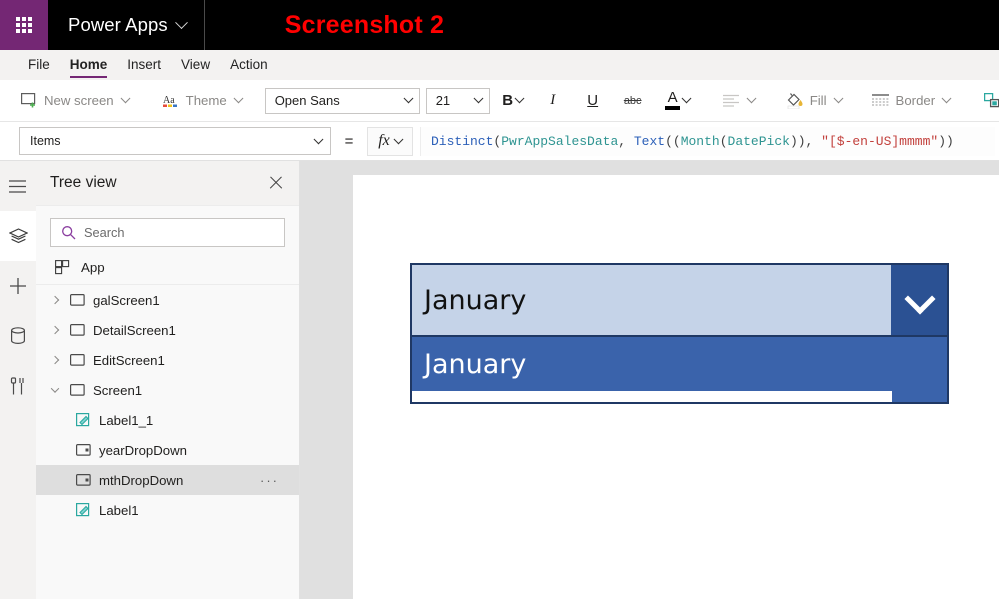 Image resolution: width=999 pixels, height=599 pixels. Describe the element at coordinates (794, 100) in the screenshot. I see `fill-bucket-icon` at that location.